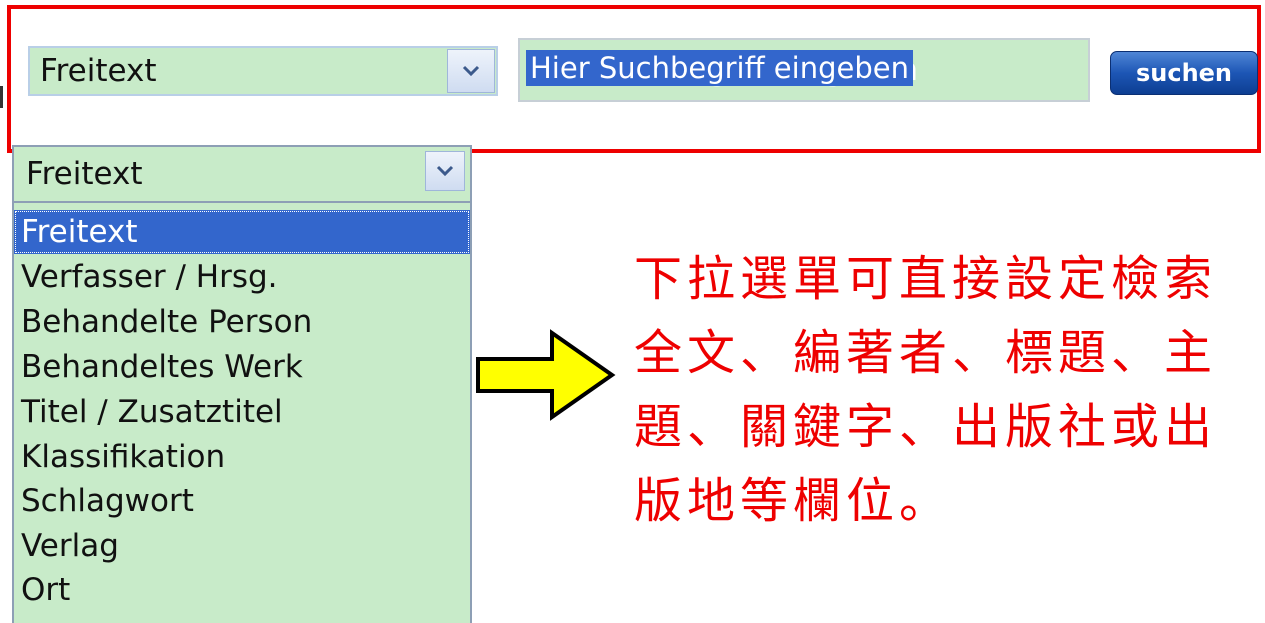 Image resolution: width=1265 pixels, height=623 pixels. I want to click on dropdown-option-behandelte-person: Behandelte Person, so click(242, 322).